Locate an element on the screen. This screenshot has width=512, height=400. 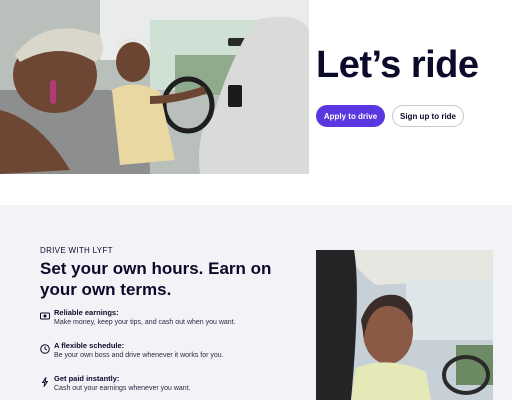
section-eyebrow: DRIVE WITH LYFT is located at coordinates (76, 250).